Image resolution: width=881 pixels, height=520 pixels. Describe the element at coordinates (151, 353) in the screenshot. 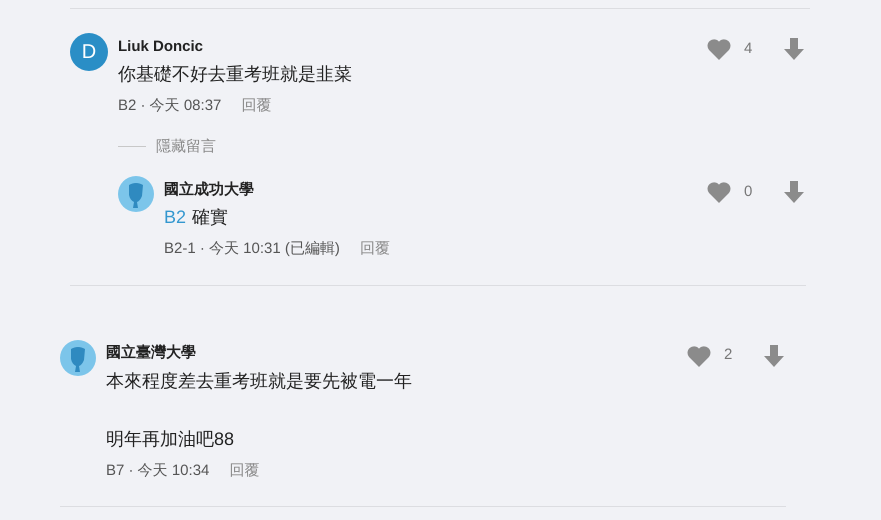

I see `author-name: 國立臺灣大學` at that location.